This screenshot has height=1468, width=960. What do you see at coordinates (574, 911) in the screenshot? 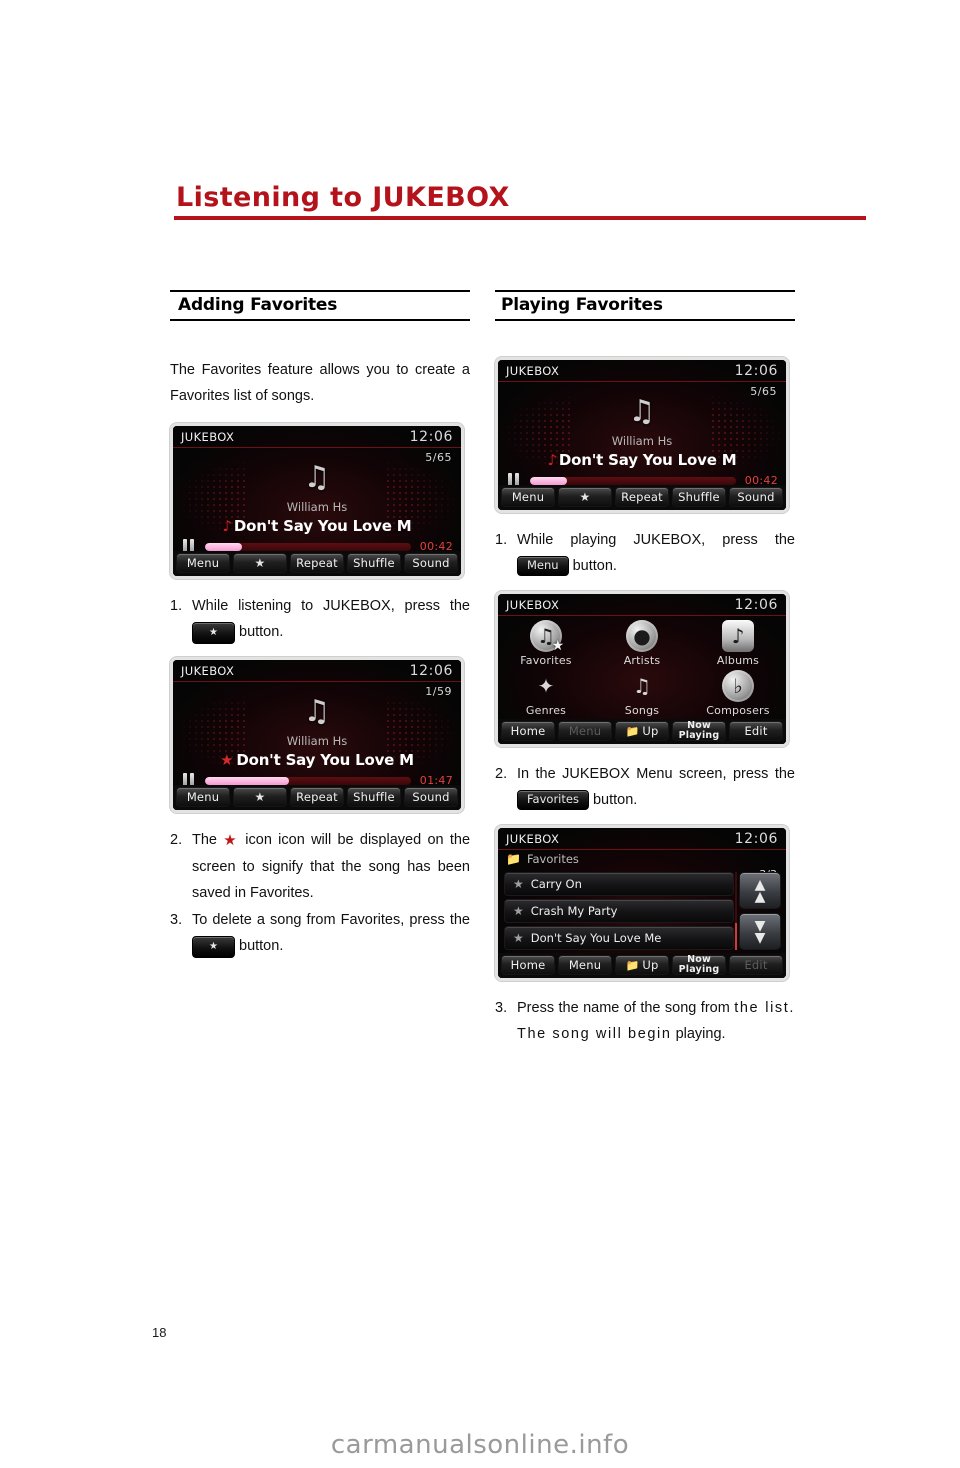
I see `song-title-label: Crash My Party` at bounding box center [574, 911].